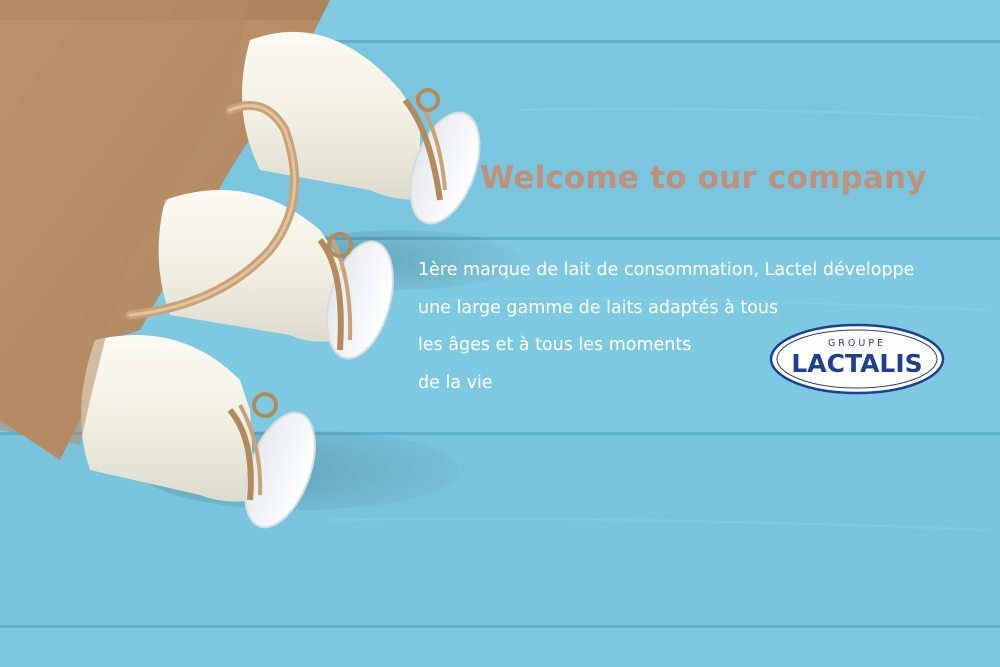  Describe the element at coordinates (857, 343) in the screenshot. I see `logo-top-text: GROUPE` at that location.